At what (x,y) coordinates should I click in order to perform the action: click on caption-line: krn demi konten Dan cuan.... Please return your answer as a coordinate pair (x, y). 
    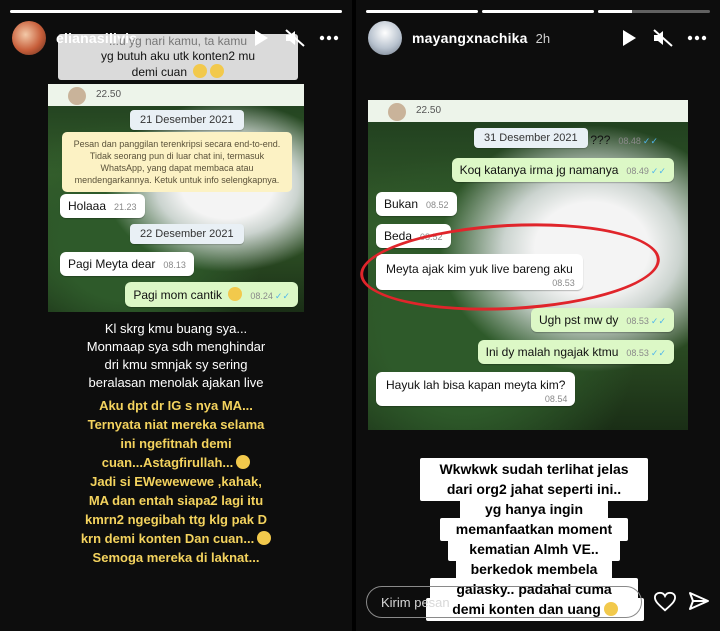
    Looking at the image, I should click on (176, 538).